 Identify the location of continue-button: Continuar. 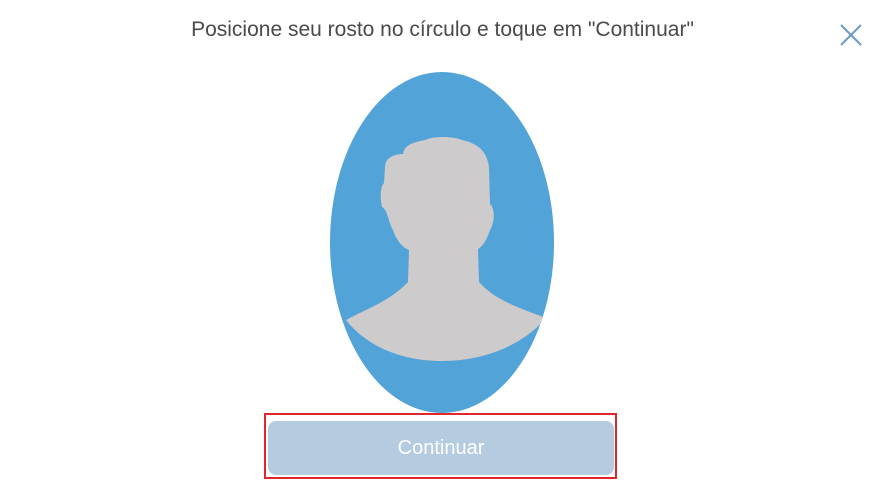
(441, 448).